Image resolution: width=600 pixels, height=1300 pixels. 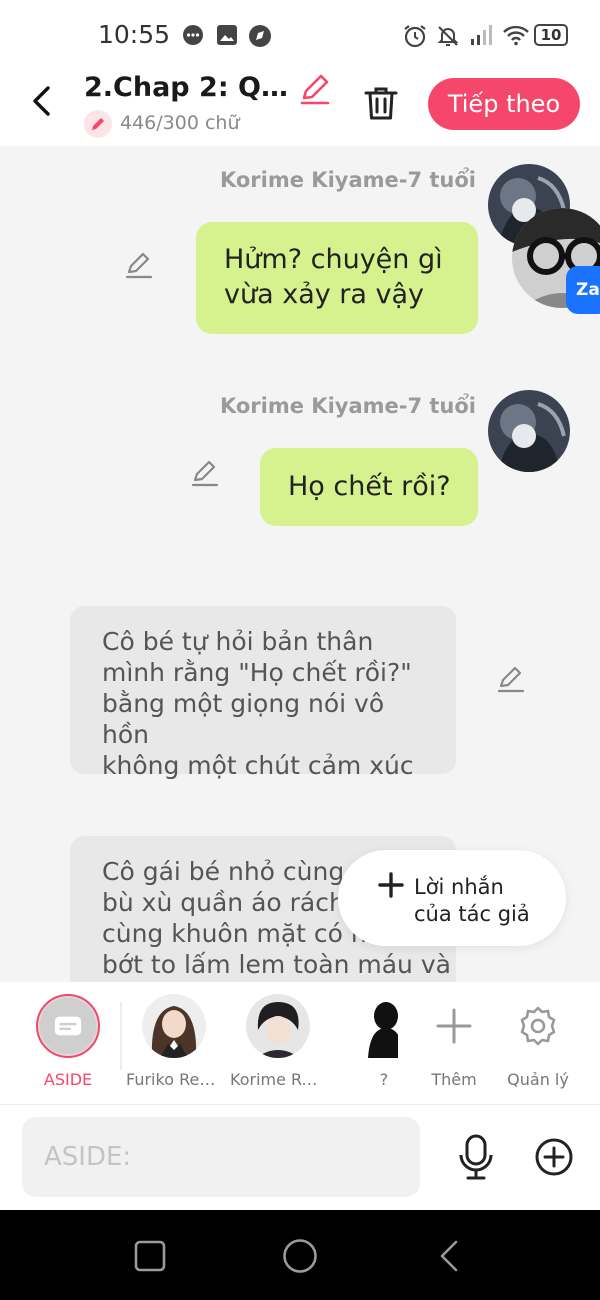 What do you see at coordinates (538, 1026) in the screenshot?
I see `gear-icon` at bounding box center [538, 1026].